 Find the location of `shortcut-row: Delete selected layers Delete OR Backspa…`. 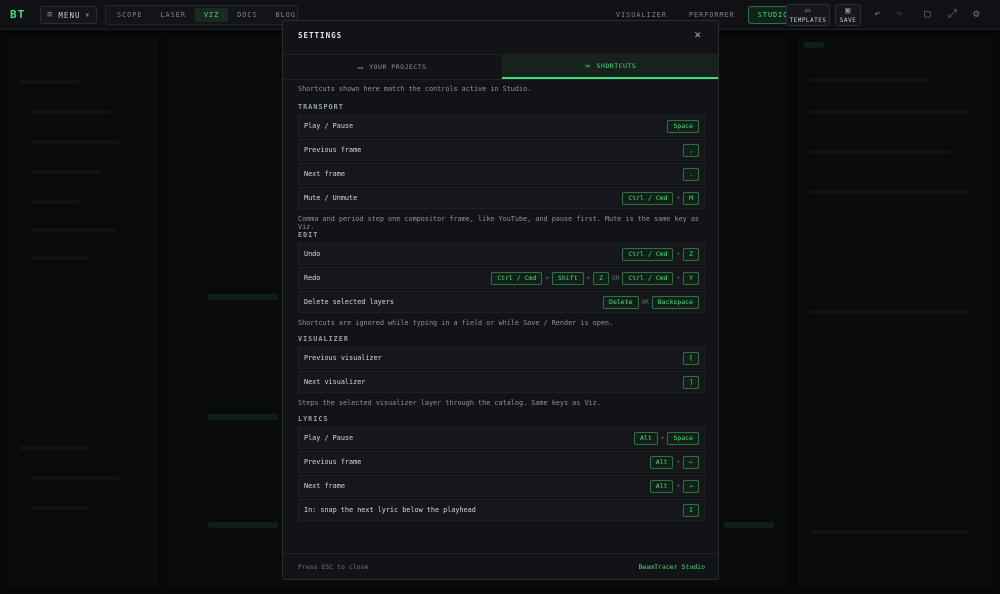

shortcut-row: Delete selected layers Delete OR Backspa… is located at coordinates (501, 302).